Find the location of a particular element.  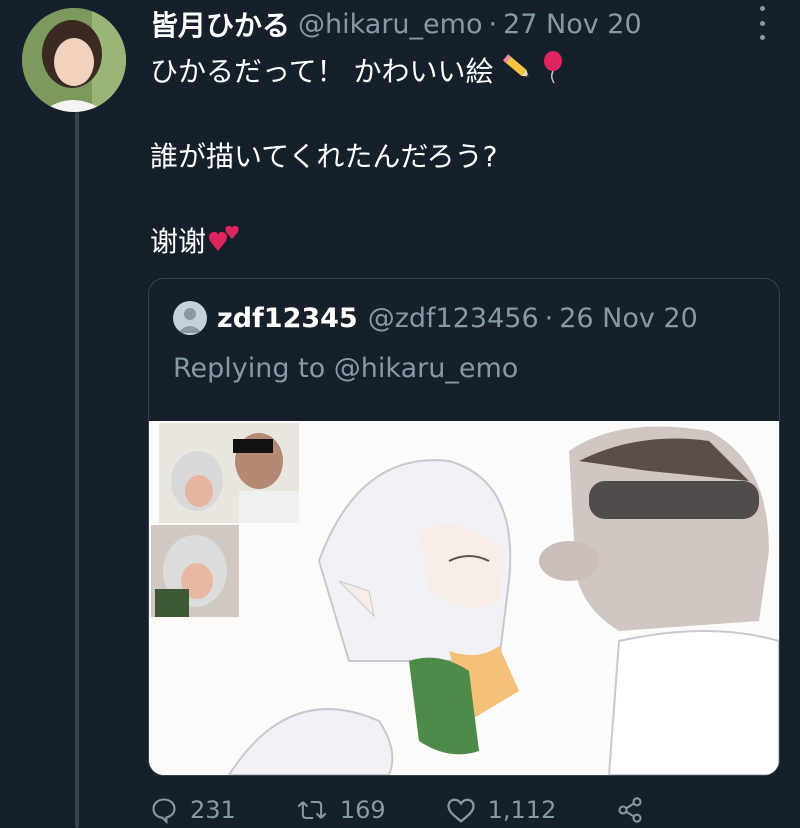

like-icon is located at coordinates (460, 810).